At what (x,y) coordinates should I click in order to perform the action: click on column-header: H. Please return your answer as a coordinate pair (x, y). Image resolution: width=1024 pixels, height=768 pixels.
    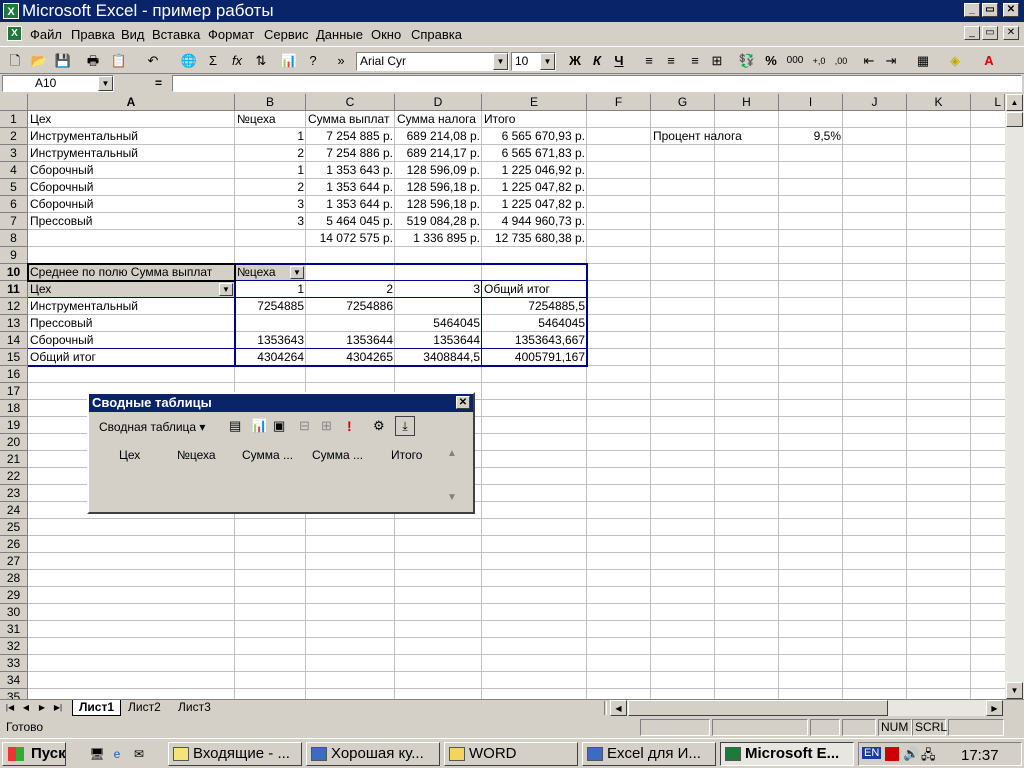
    Looking at the image, I should click on (747, 102).